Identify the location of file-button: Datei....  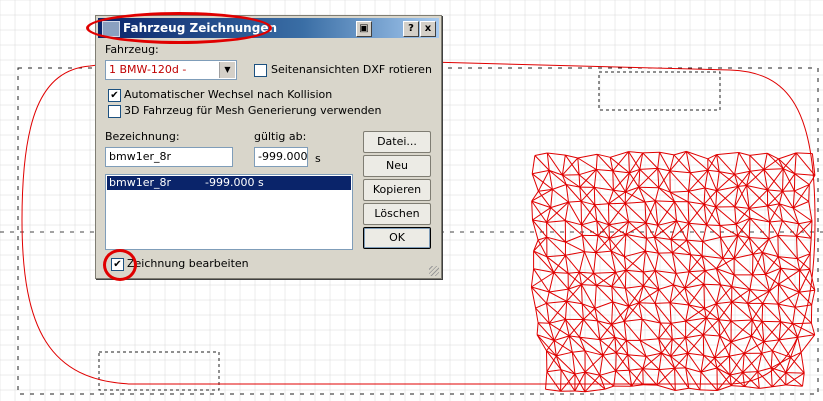
(397, 142).